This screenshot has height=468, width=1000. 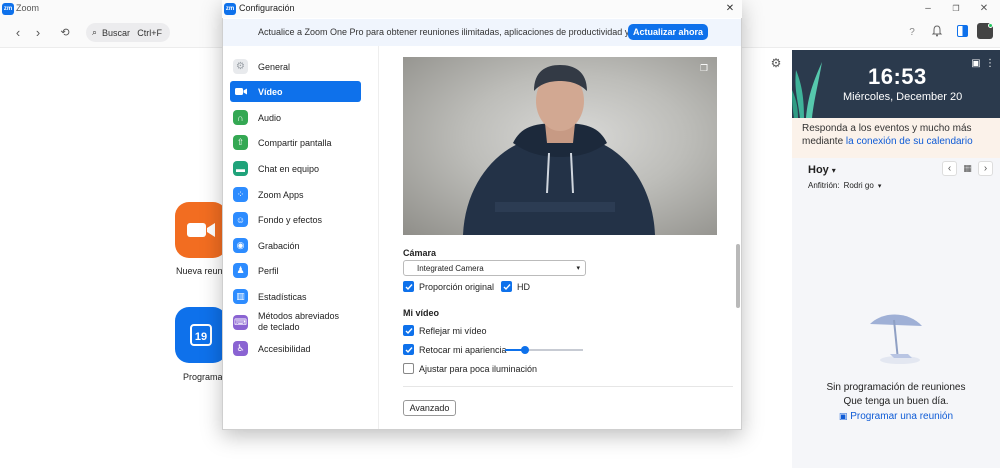 I want to click on new-meeting-button, so click(x=201, y=230).